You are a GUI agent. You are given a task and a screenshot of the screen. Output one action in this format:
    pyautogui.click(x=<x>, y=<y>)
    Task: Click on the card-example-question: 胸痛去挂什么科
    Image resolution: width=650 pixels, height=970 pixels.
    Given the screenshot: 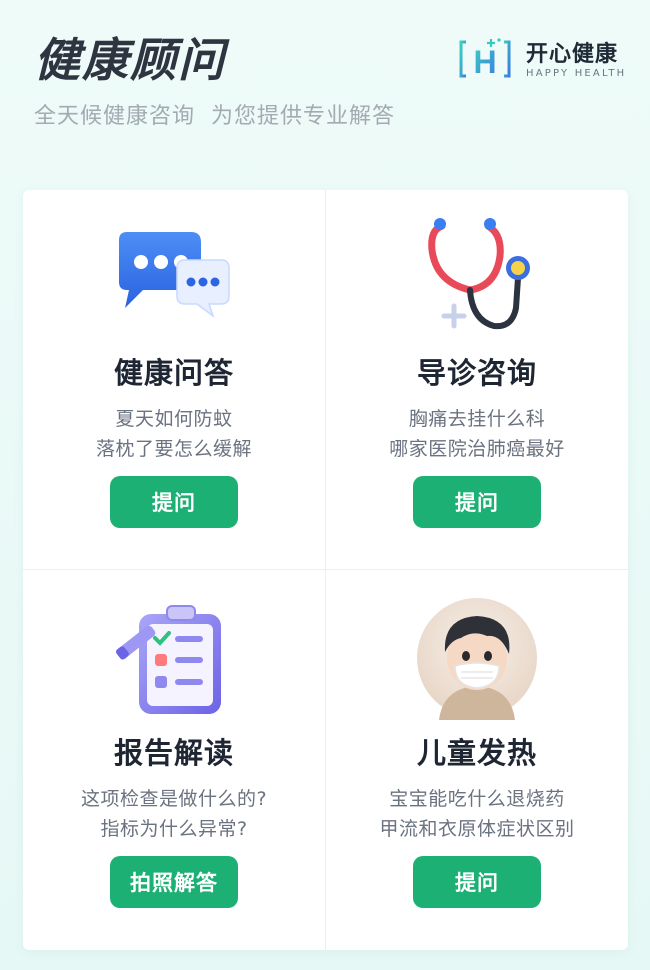 What is the action you would take?
    pyautogui.click(x=477, y=417)
    